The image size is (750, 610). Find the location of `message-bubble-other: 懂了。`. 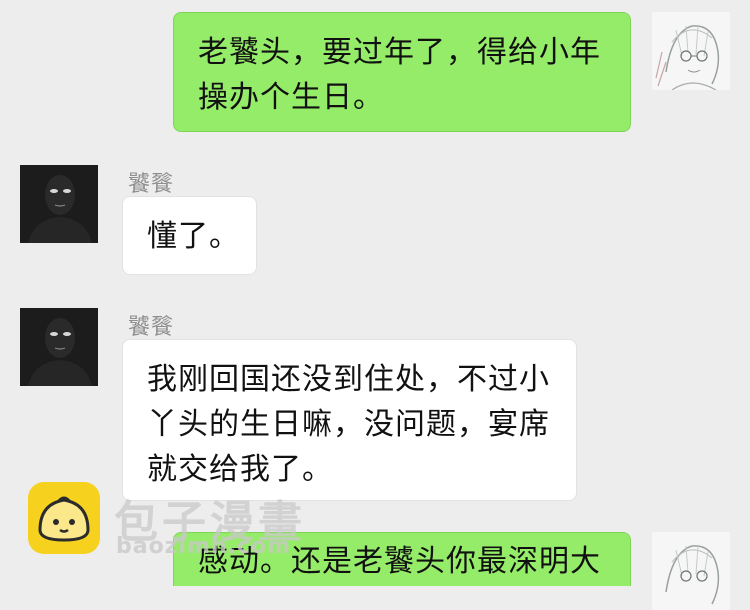

message-bubble-other: 懂了。 is located at coordinates (189, 235).